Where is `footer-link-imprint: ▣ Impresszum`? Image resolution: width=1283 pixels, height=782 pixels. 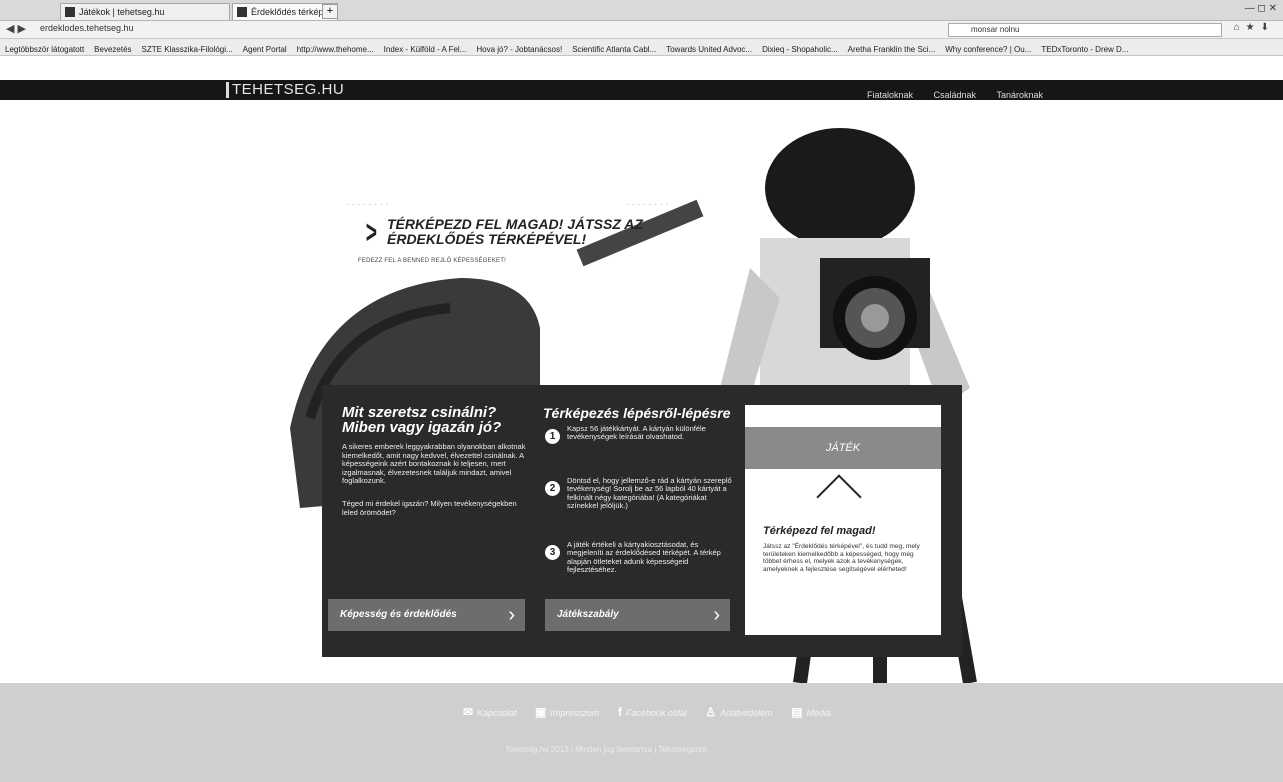
footer-link-imprint: ▣ Impresszum is located at coordinates (567, 712).